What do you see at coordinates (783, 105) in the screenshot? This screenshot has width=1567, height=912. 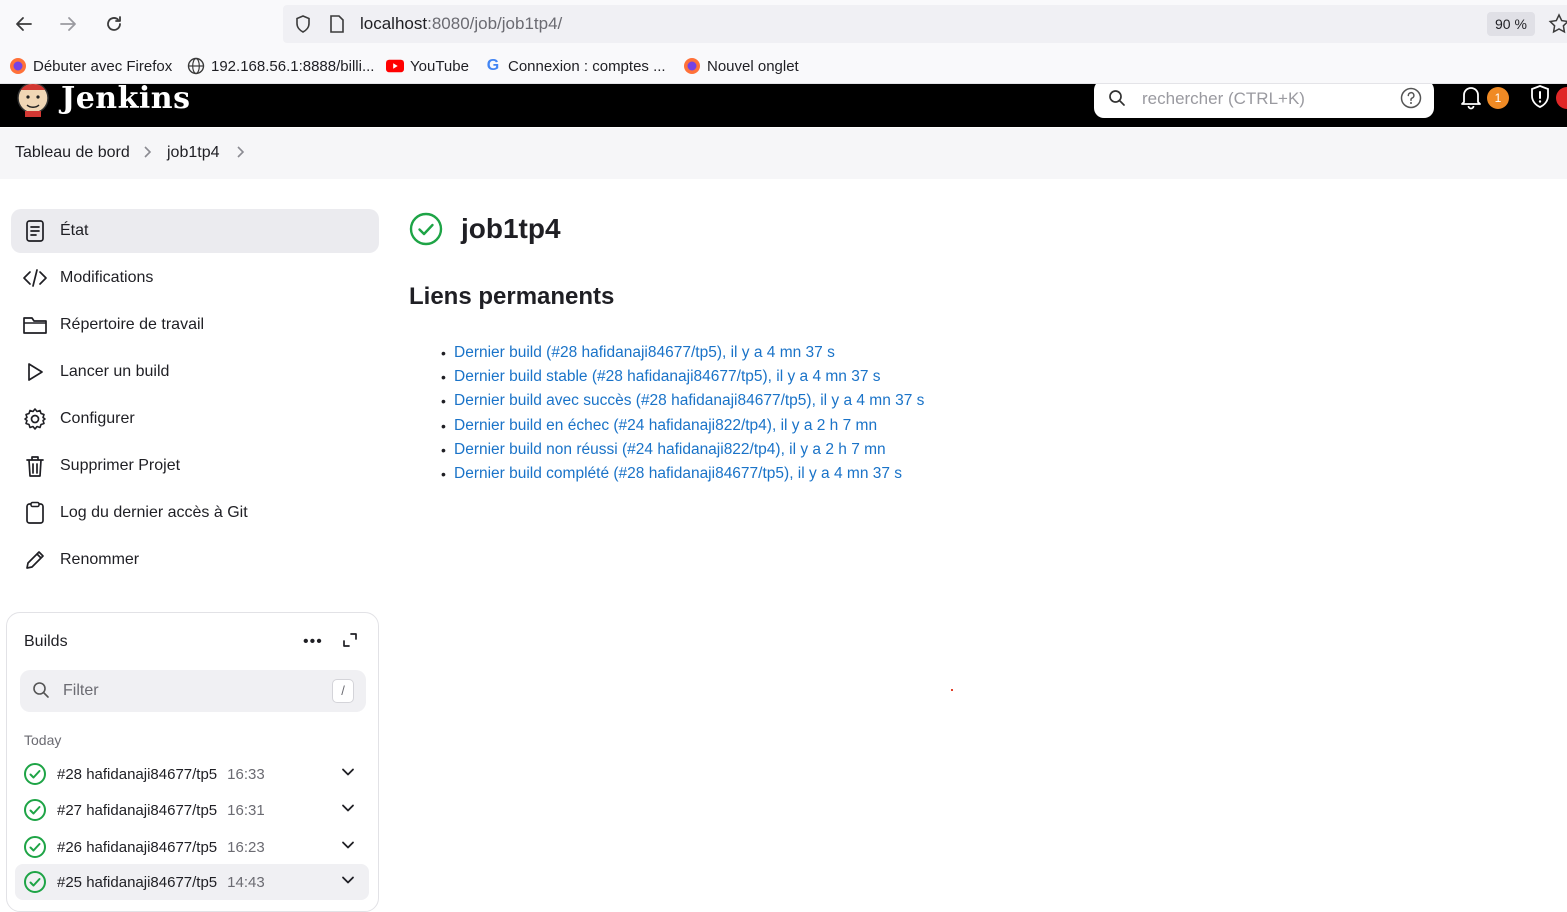 I see `jenkins-header: Jenkins rechercher (CTRL+K) 1` at bounding box center [783, 105].